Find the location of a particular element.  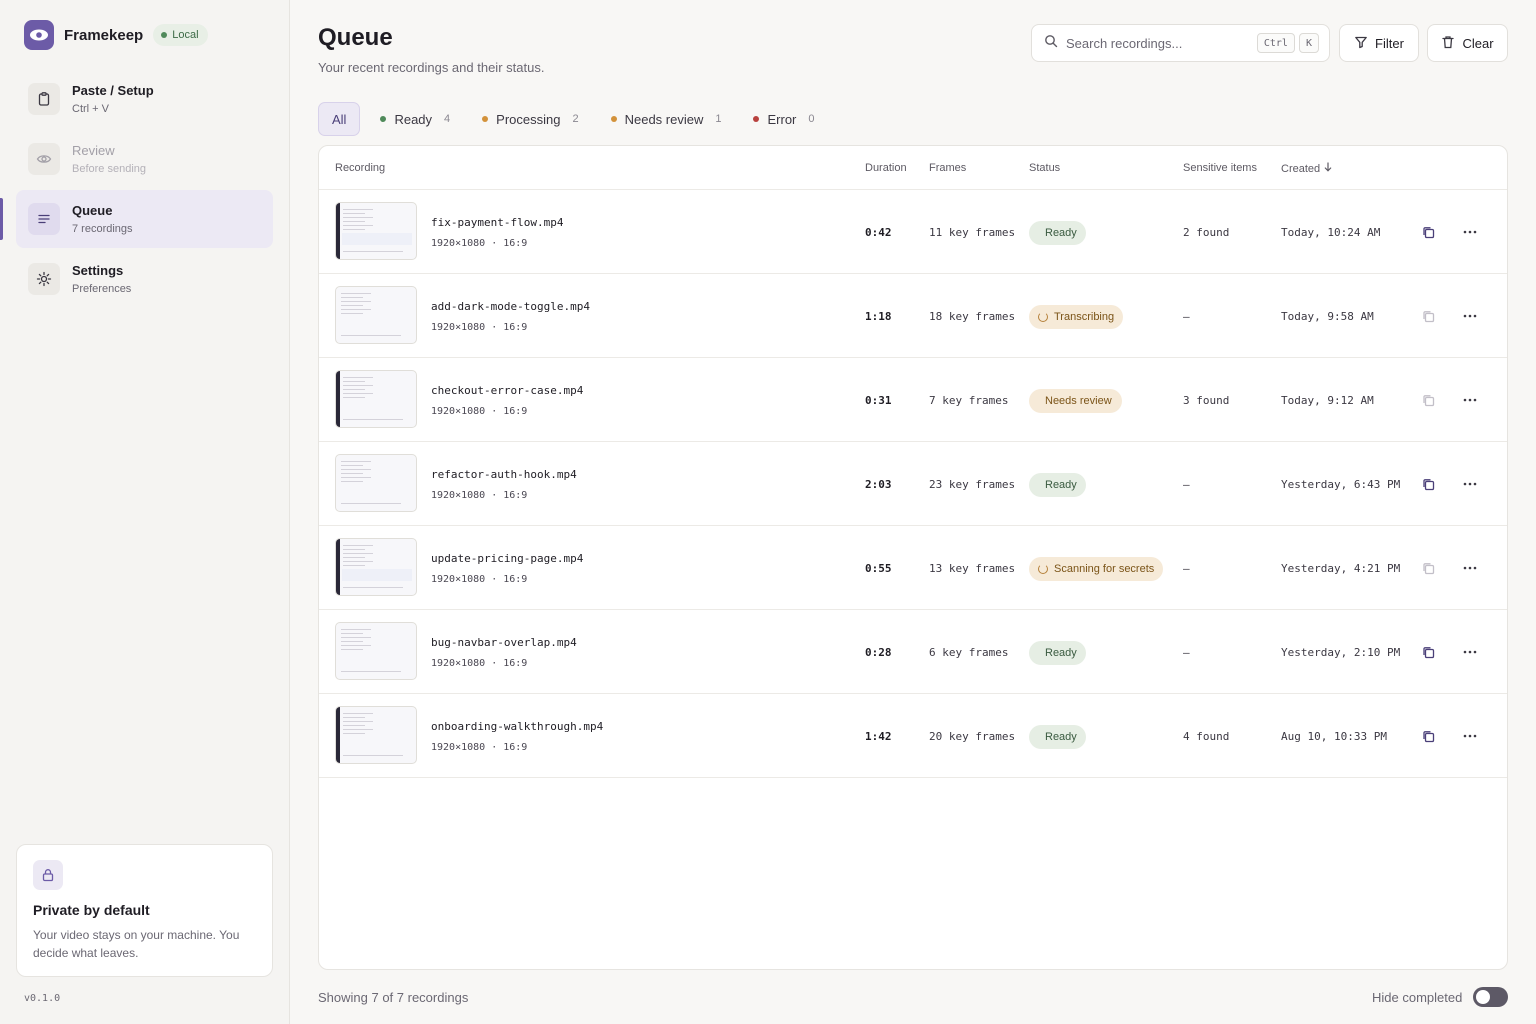

tab-error: Error 0 is located at coordinates (783, 119).